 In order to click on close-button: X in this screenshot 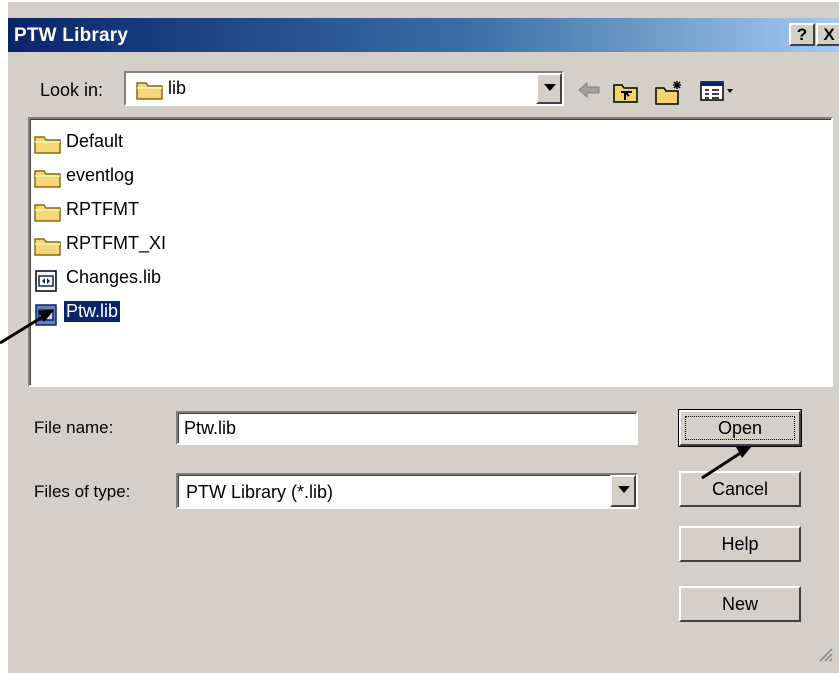, I will do `click(827, 34)`.